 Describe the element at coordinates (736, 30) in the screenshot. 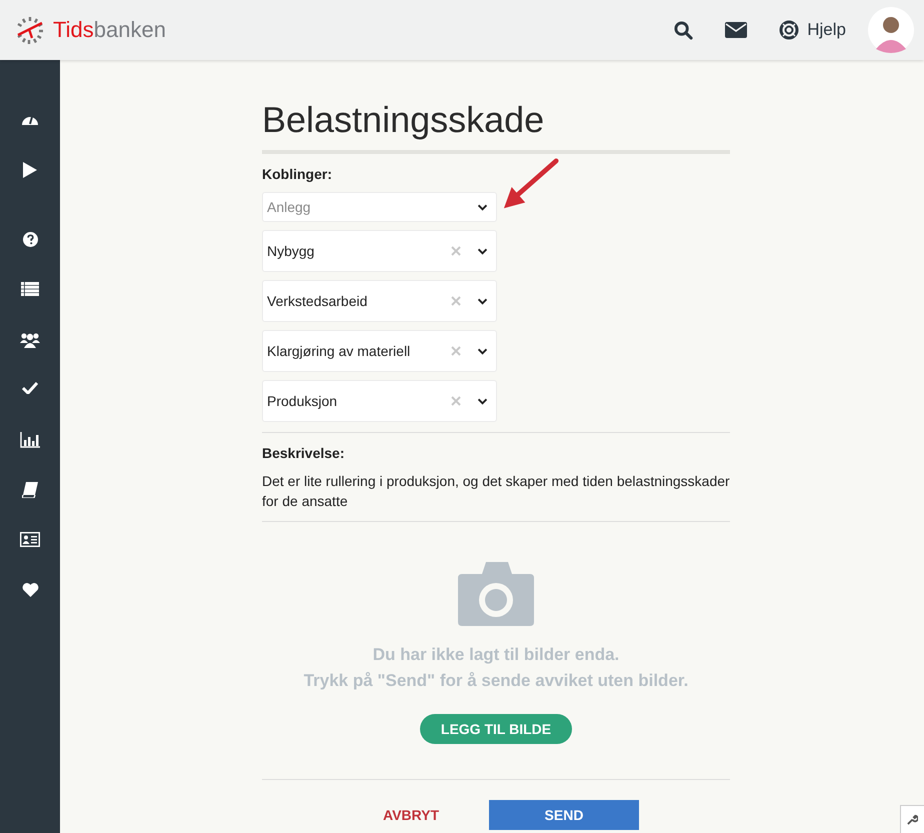

I see `envelope-icon` at that location.